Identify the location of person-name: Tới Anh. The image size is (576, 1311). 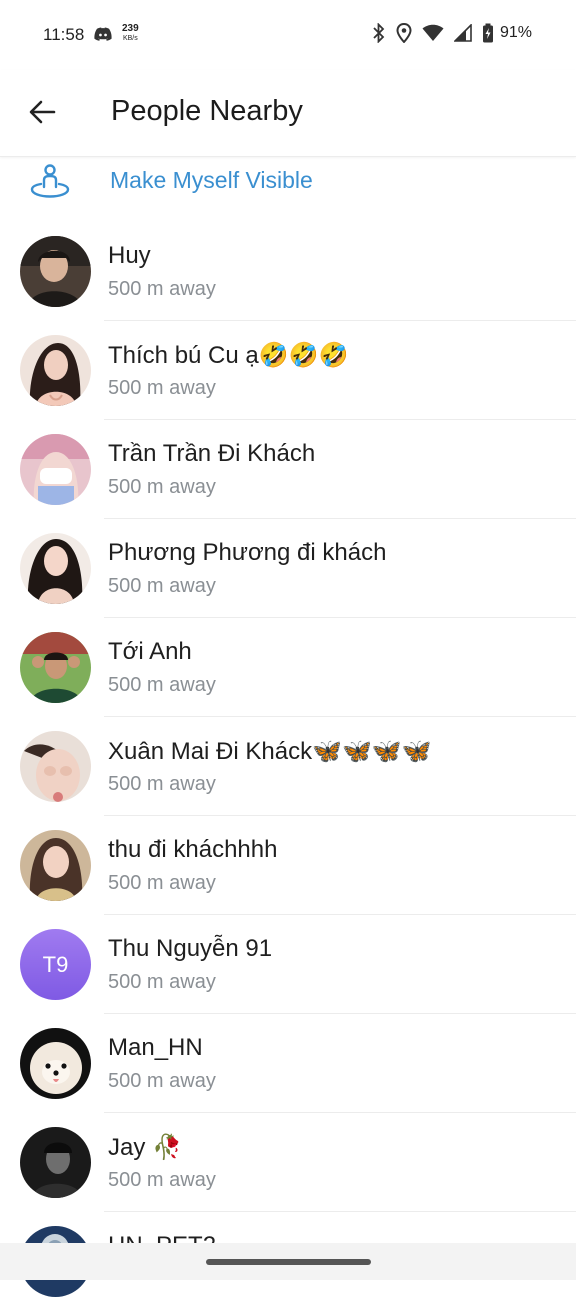
(150, 651).